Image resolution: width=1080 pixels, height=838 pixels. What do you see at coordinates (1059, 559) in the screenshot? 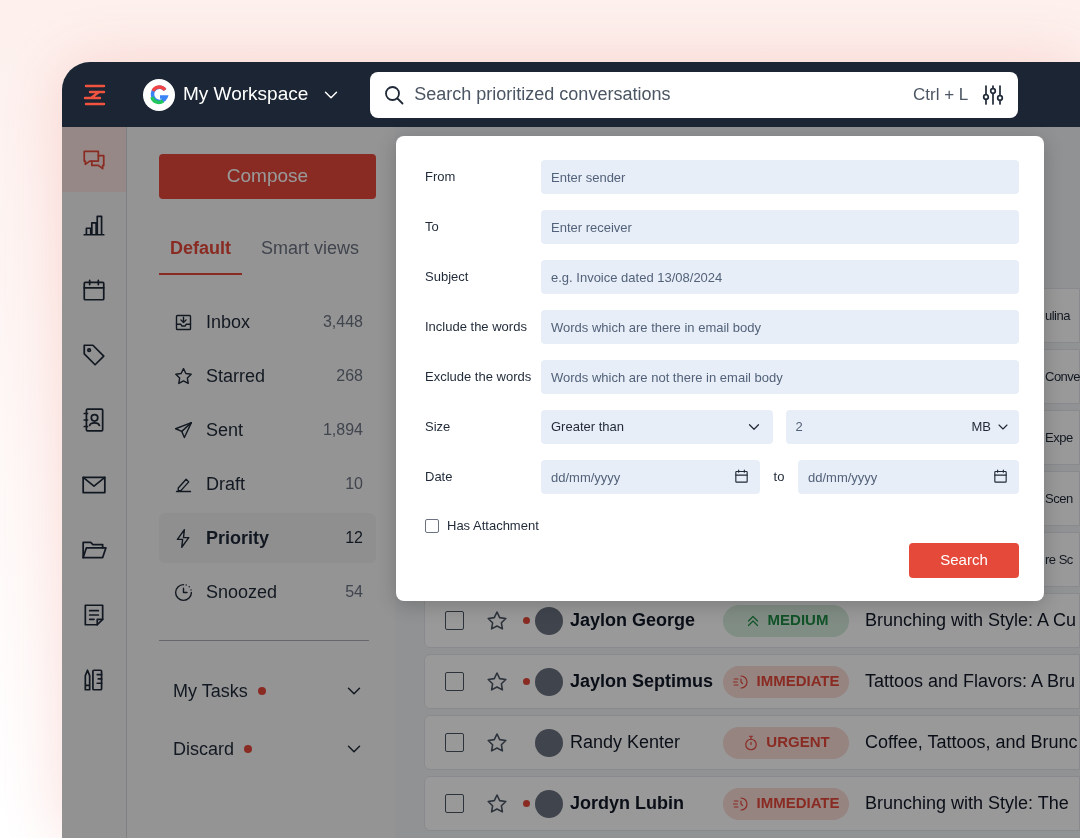
I see `subject-text: re Sc` at bounding box center [1059, 559].